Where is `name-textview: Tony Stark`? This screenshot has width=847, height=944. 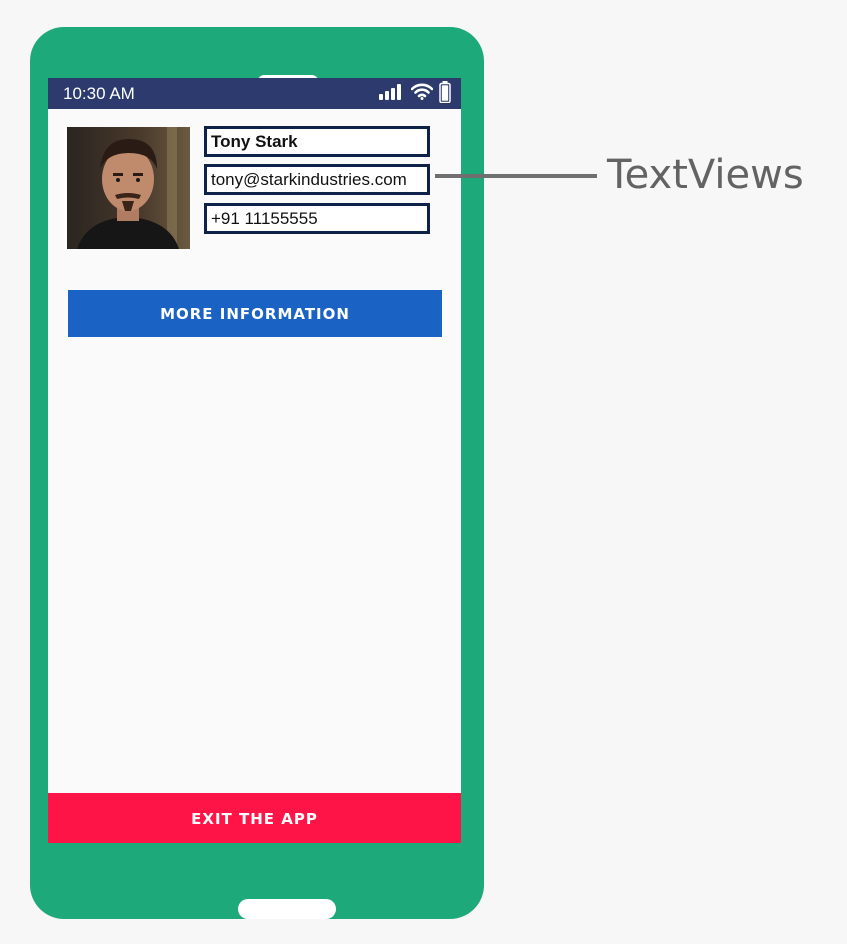 name-textview: Tony Stark is located at coordinates (317, 141).